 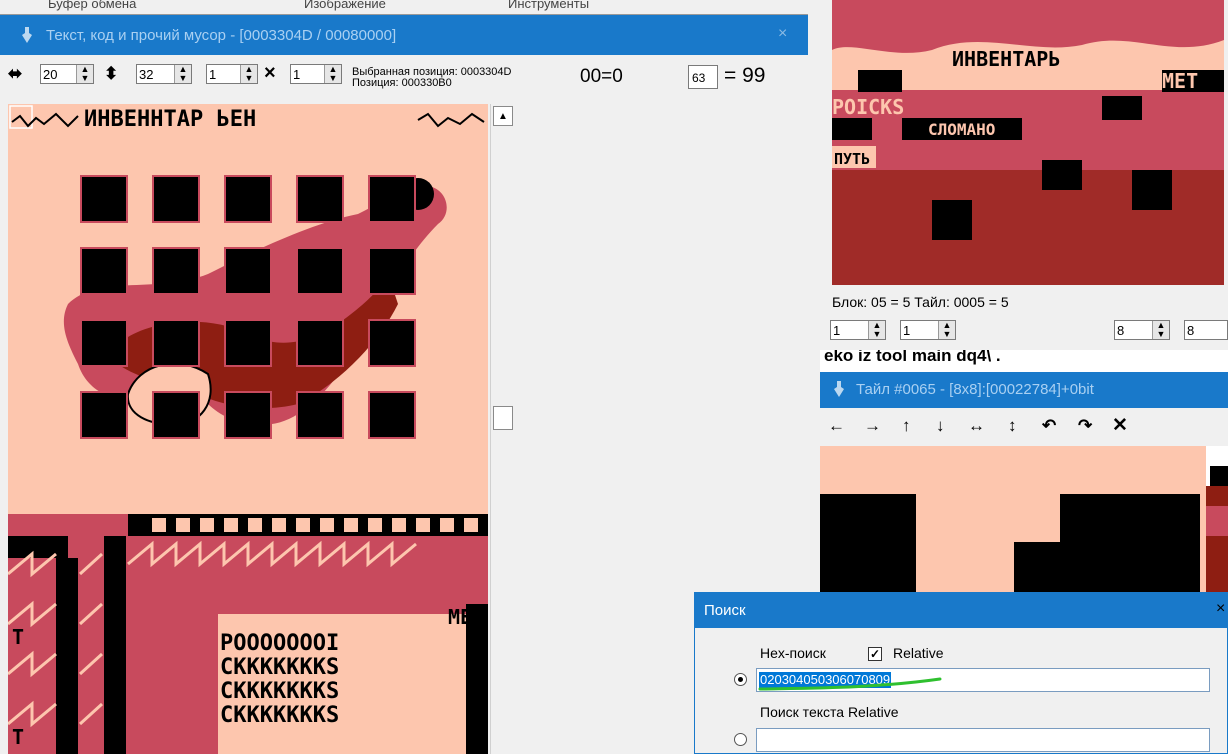 I want to click on rows-value: 1, so click(x=297, y=74).